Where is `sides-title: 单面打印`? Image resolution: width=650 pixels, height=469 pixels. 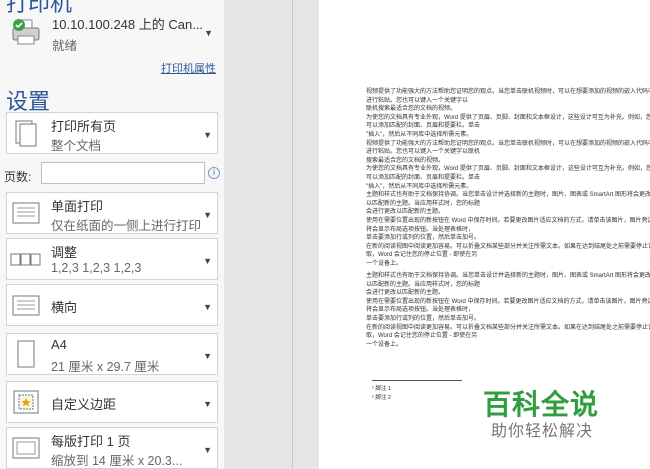 sides-title: 单面打印 is located at coordinates (77, 206).